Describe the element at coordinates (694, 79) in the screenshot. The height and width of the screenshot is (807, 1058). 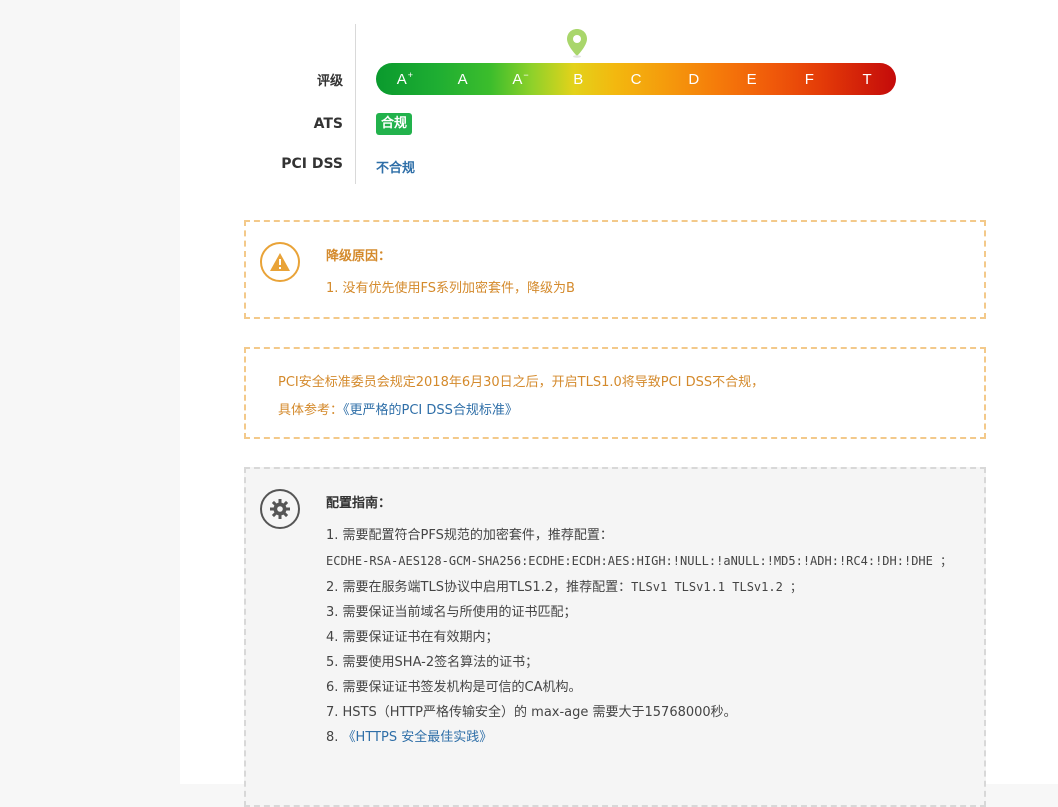
I see `grade-d: D` at that location.